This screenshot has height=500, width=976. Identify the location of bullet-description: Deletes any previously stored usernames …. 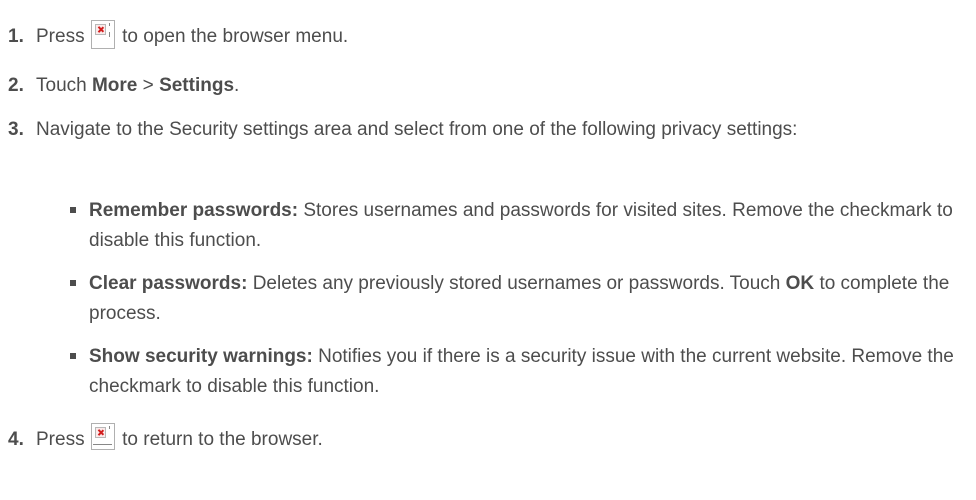
(516, 283).